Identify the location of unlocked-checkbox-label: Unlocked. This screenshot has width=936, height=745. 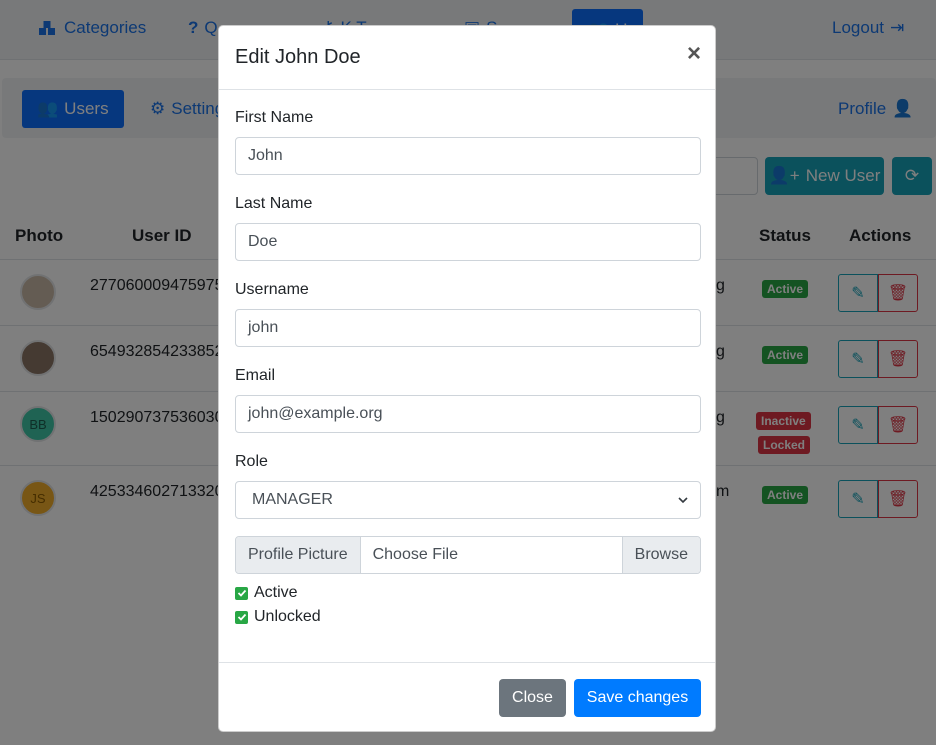
(287, 616).